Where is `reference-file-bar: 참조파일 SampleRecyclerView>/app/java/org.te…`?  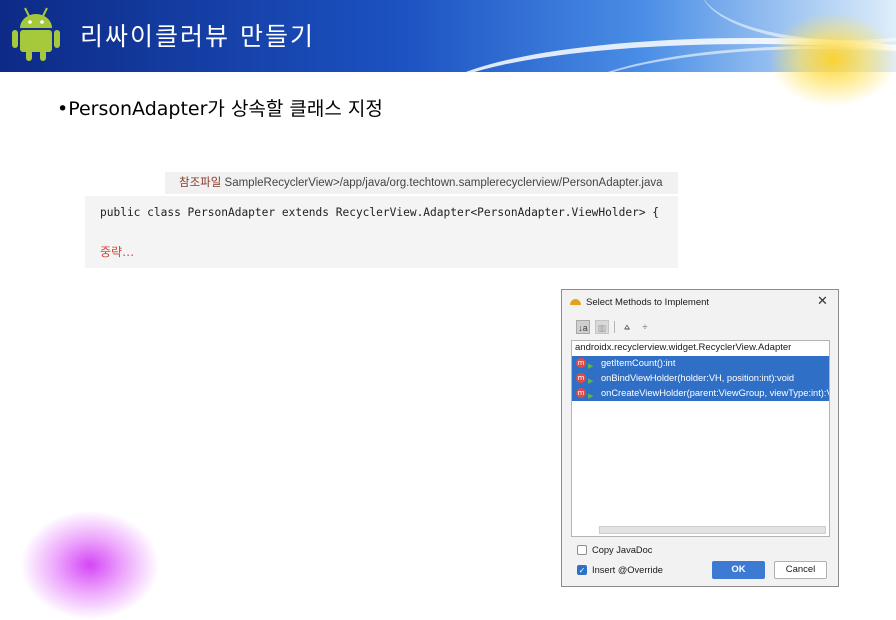
reference-file-bar: 참조파일 SampleRecyclerView>/app/java/org.te… is located at coordinates (421, 183).